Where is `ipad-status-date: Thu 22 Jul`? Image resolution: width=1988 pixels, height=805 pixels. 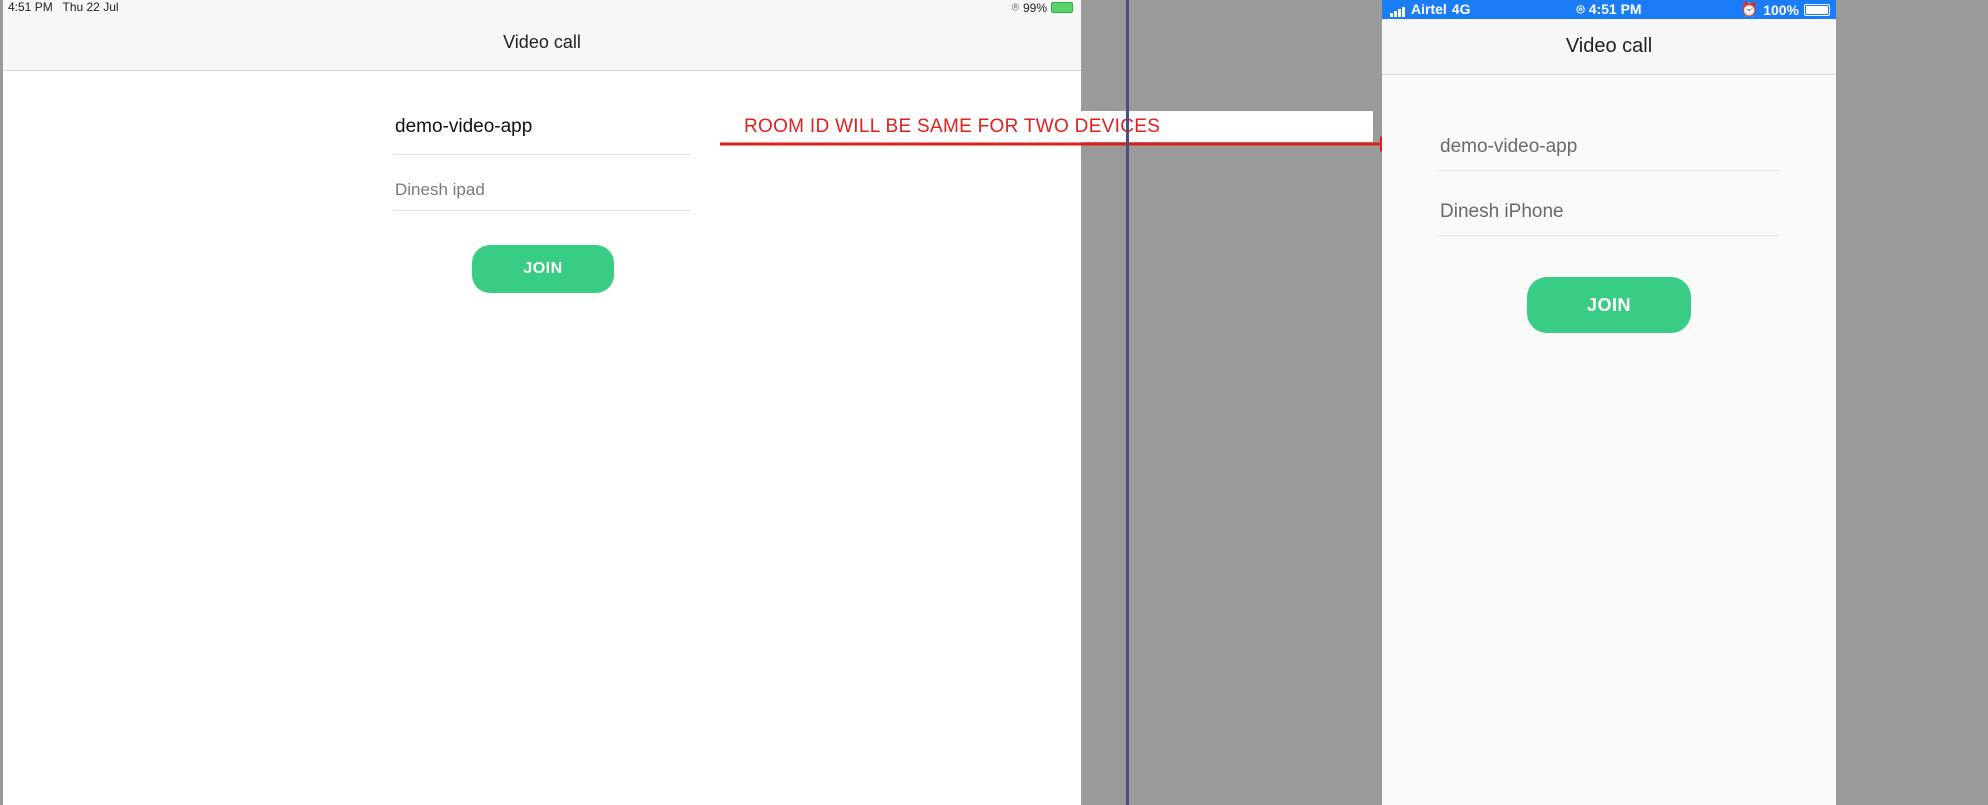 ipad-status-date: Thu 22 Jul is located at coordinates (90, 7).